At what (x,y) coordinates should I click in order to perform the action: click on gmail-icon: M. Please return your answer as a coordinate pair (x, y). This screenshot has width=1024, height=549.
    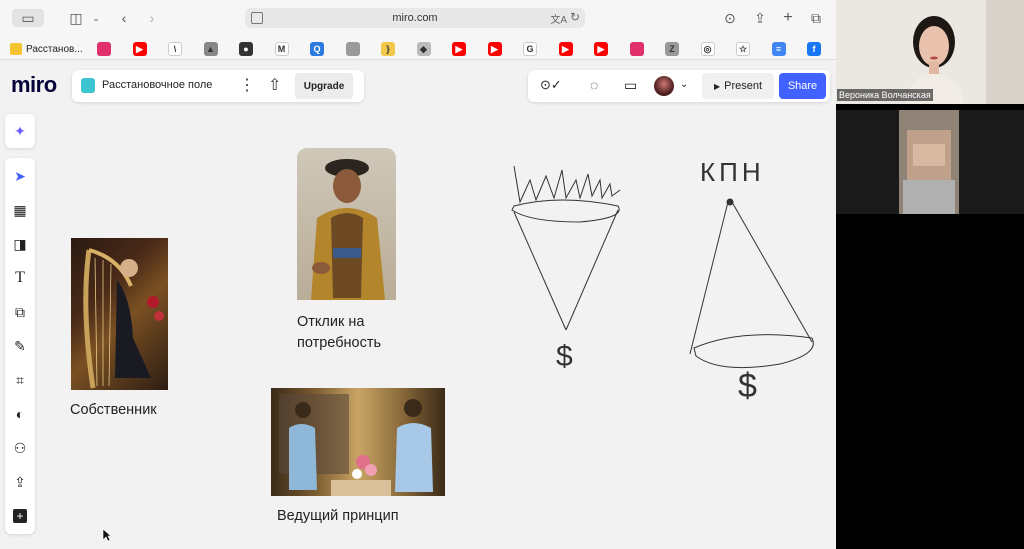
    Looking at the image, I should click on (281, 49).